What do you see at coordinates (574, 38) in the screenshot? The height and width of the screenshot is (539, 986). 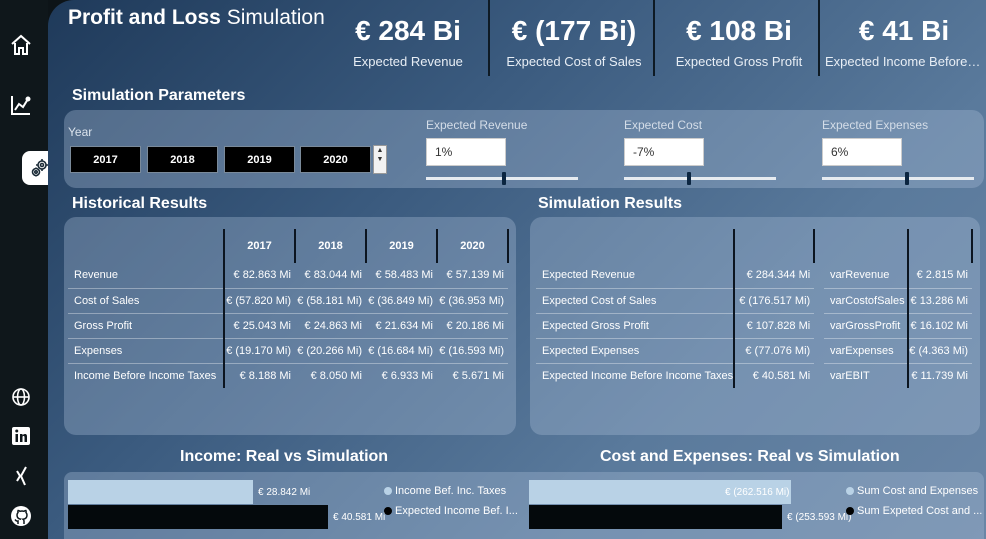 I see `kpi-expected-cost-of-sales: € (177 Bi) Expected Cost of Sales` at bounding box center [574, 38].